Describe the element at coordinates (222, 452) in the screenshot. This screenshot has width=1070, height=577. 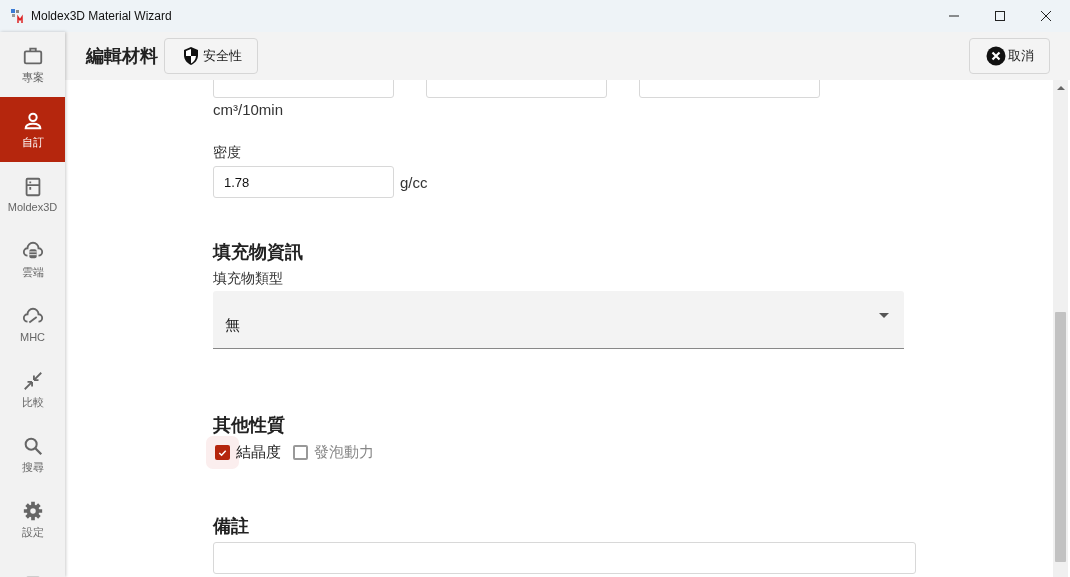
I see `checkmark-icon` at that location.